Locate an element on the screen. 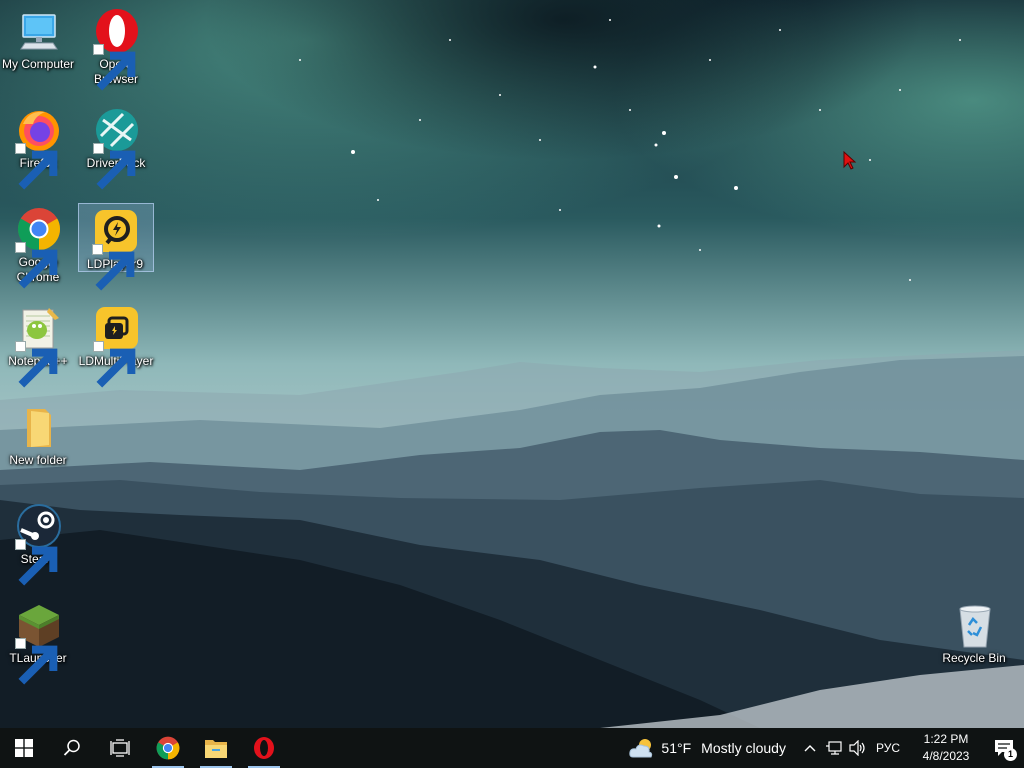 Image resolution: width=1024 pixels, height=768 pixels. desktop-icon-ldplayer9: LDPlayer9 is located at coordinates (116, 247).